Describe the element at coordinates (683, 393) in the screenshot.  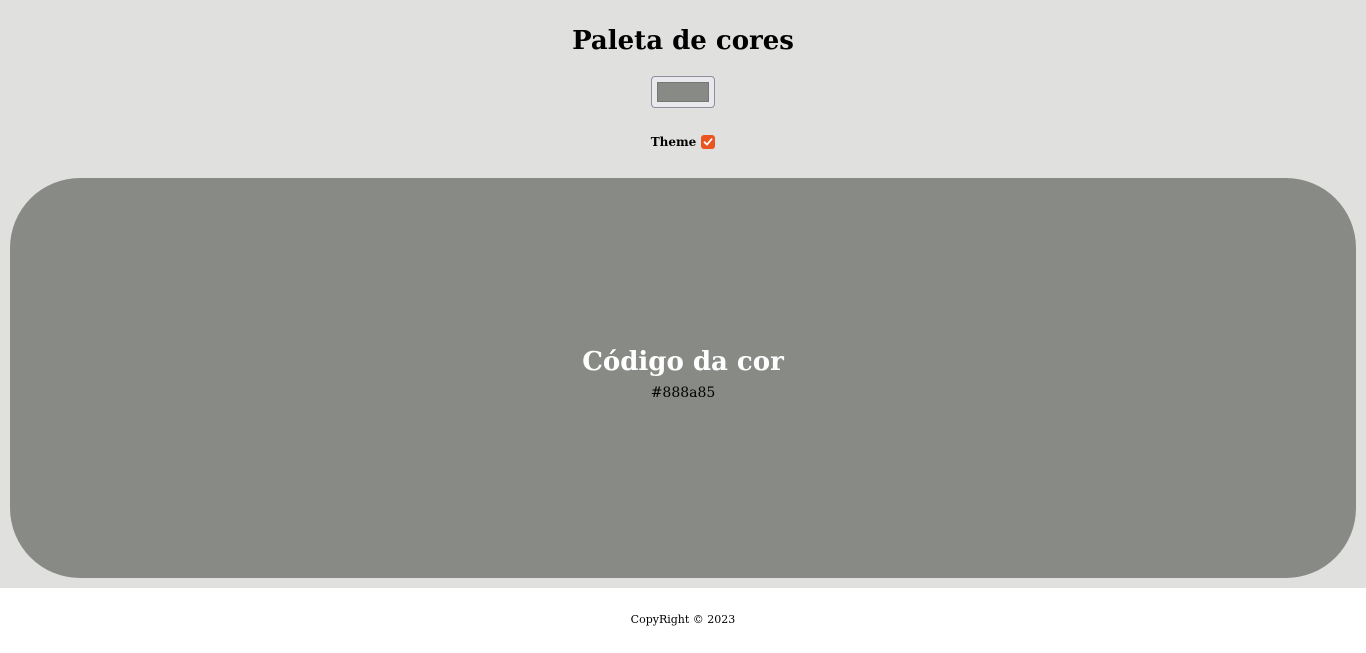
I see `color-code-value: #888a85` at that location.